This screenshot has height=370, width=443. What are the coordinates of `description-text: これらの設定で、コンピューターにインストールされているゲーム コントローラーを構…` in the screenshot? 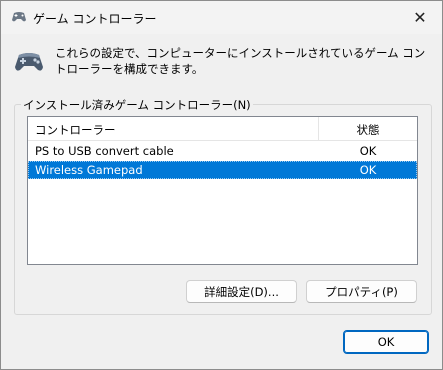 It's located at (240, 61).